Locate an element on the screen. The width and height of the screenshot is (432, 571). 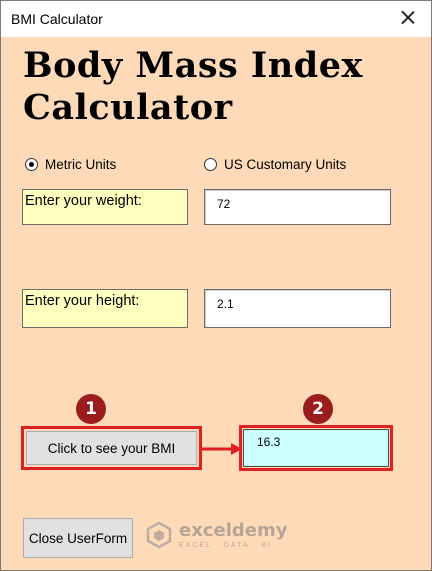
metric-units-label: Metric Units is located at coordinates (81, 164).